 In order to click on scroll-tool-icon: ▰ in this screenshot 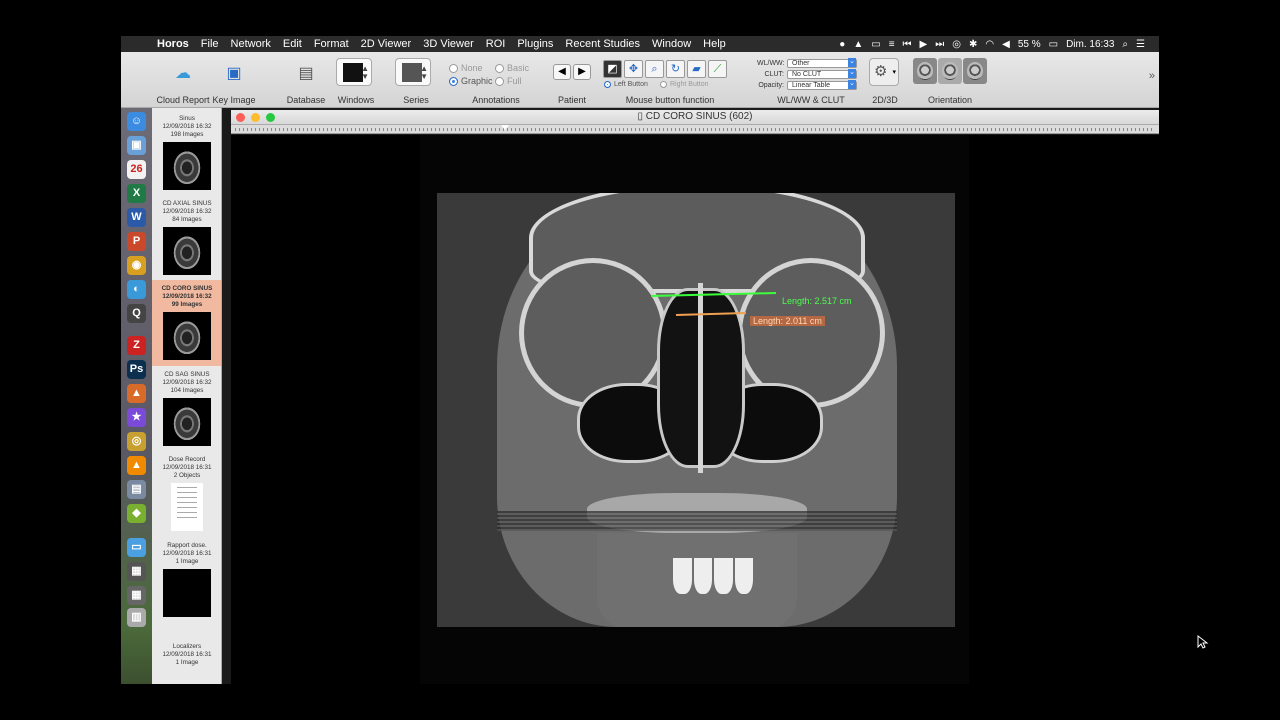, I will do `click(696, 69)`.